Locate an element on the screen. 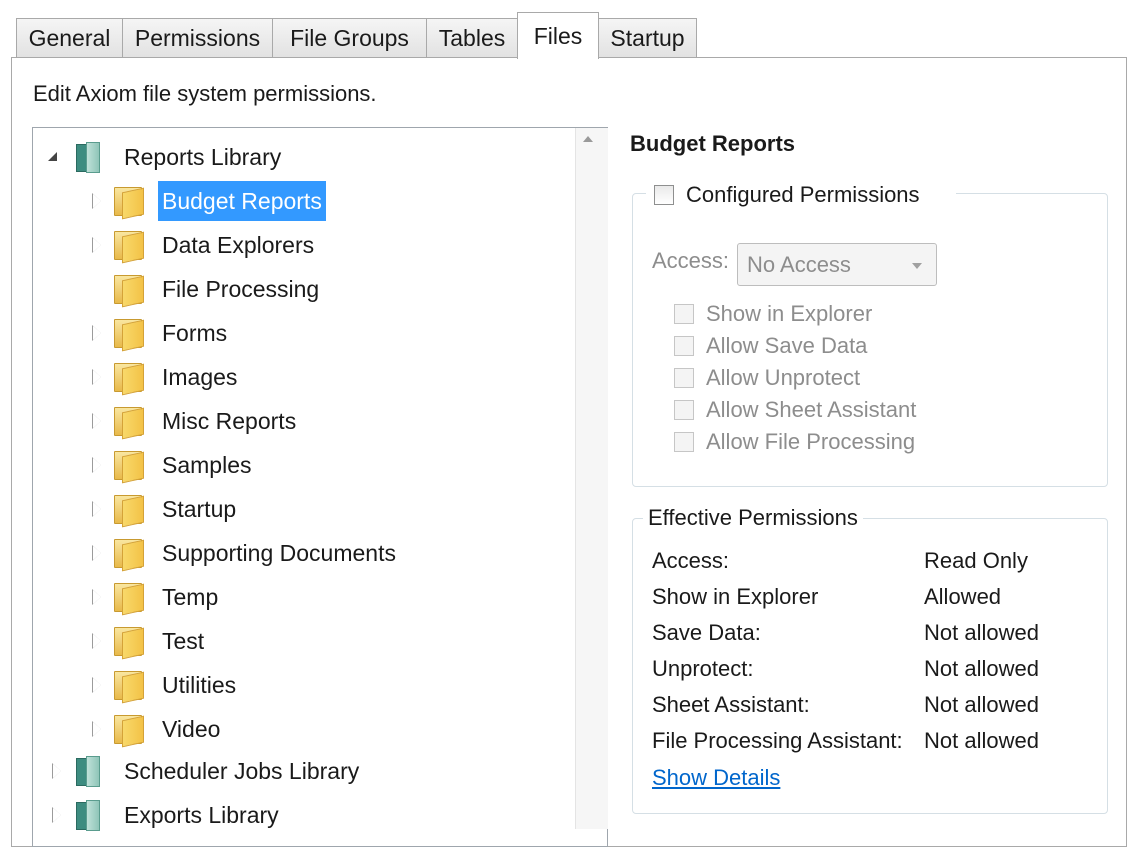 This screenshot has height=847, width=1134. show-details-link: Show Details is located at coordinates (716, 778).